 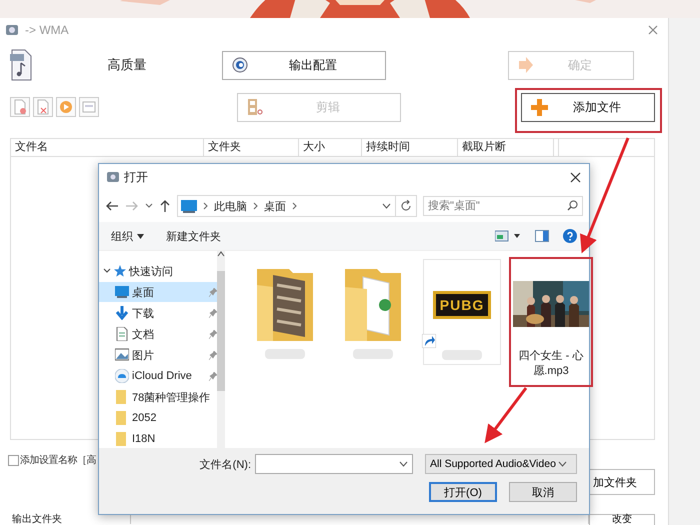 What do you see at coordinates (406, 206) in the screenshot?
I see `refresh-icon` at bounding box center [406, 206].